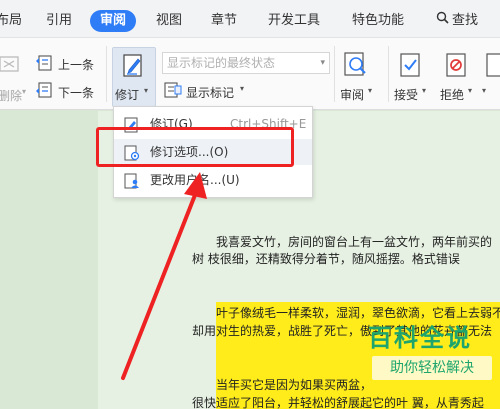 This screenshot has width=500, height=409. I want to click on markup-status-placeholder: 显示标记的最终状态, so click(221, 63).